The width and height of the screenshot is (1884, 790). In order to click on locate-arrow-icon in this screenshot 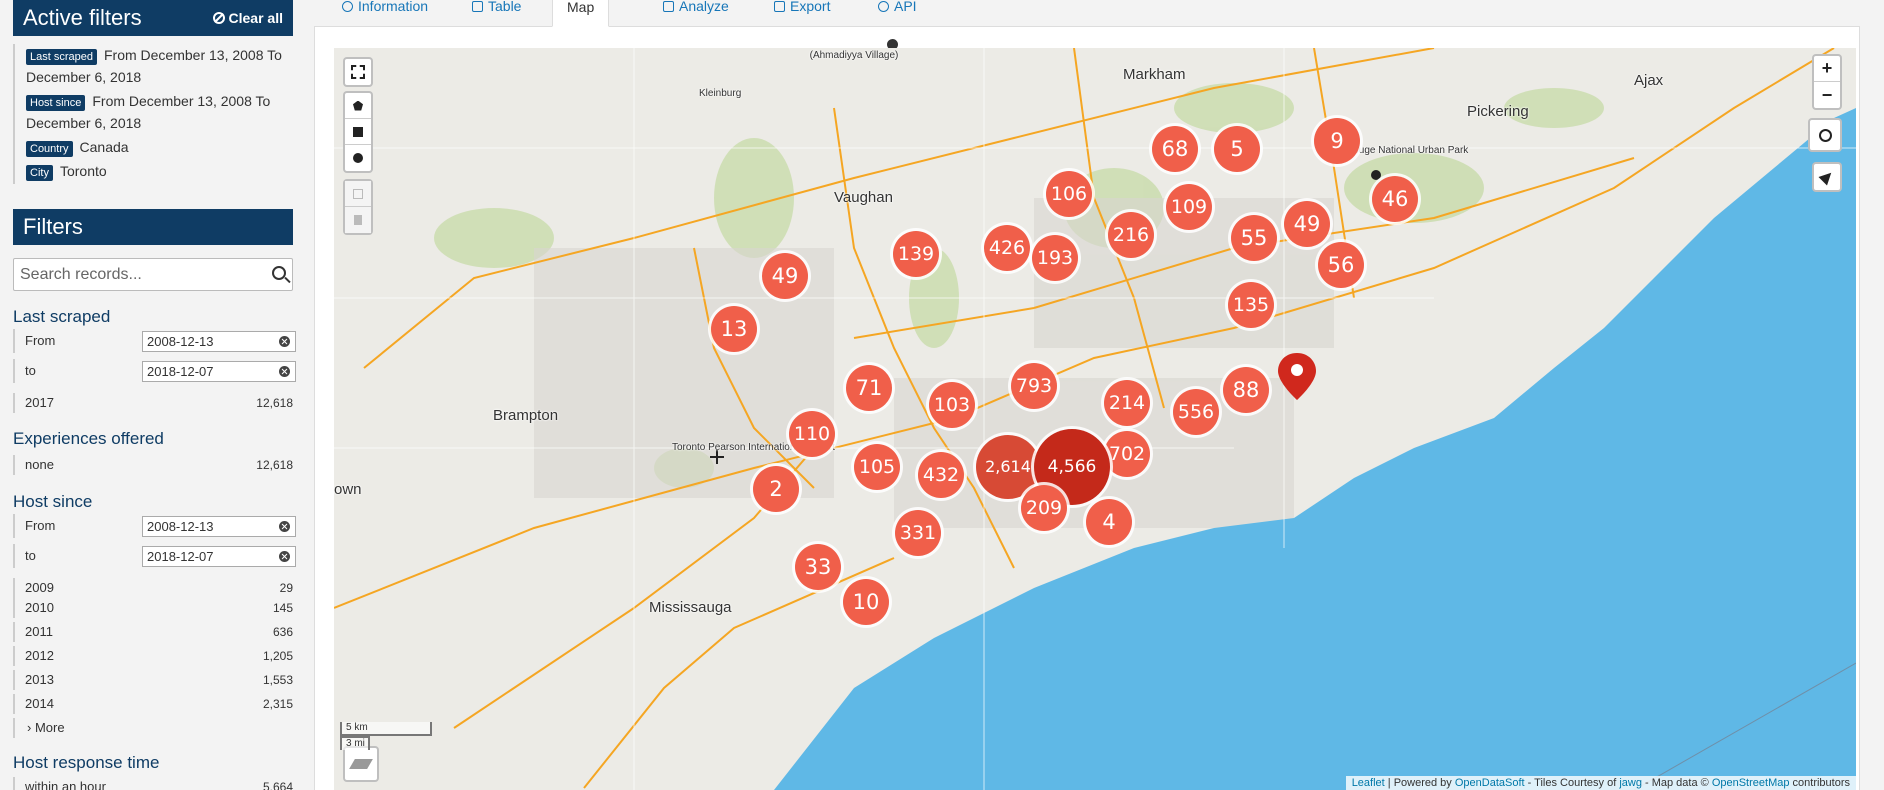, I will do `click(1827, 177)`.